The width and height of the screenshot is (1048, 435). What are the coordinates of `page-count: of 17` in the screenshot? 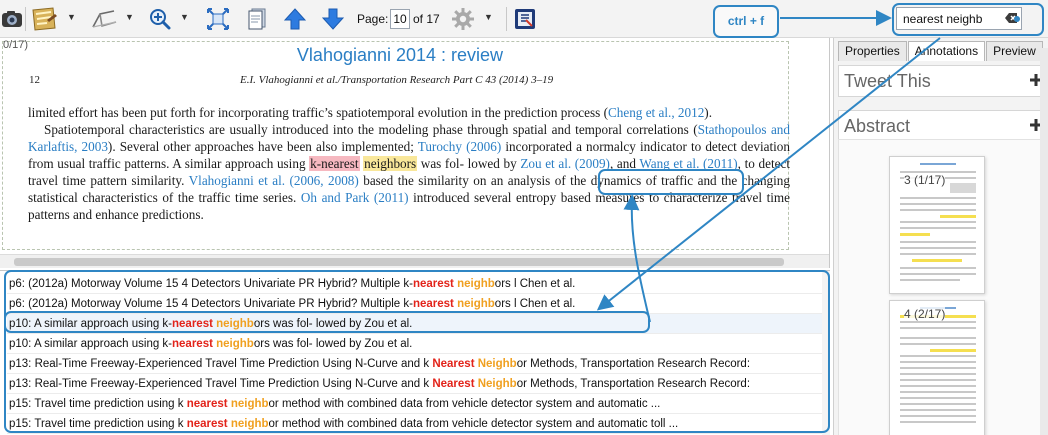 It's located at (426, 19).